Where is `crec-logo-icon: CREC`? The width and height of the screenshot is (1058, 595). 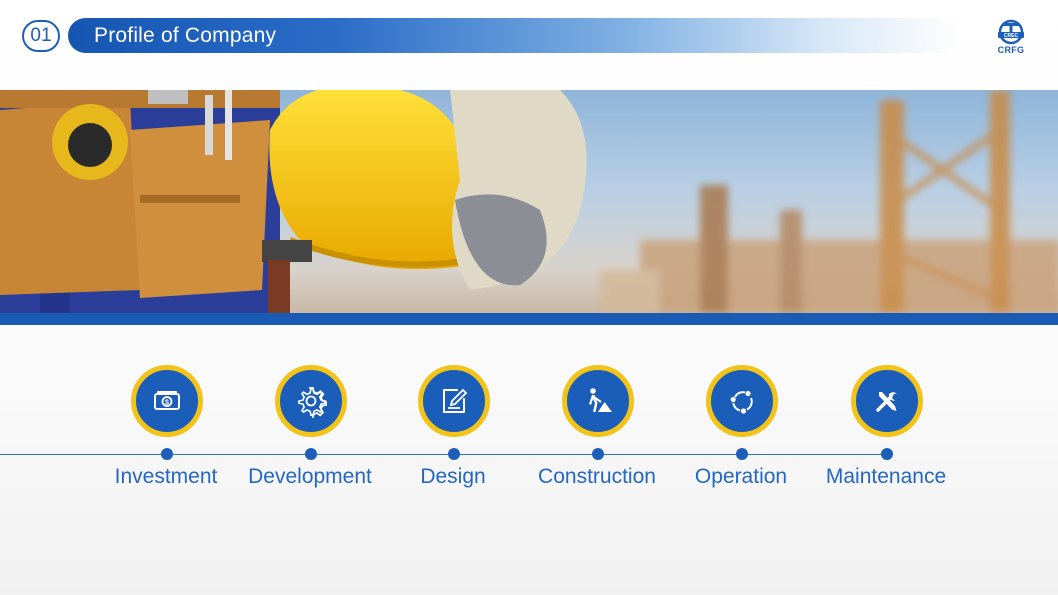 crec-logo-icon: CREC is located at coordinates (1011, 32).